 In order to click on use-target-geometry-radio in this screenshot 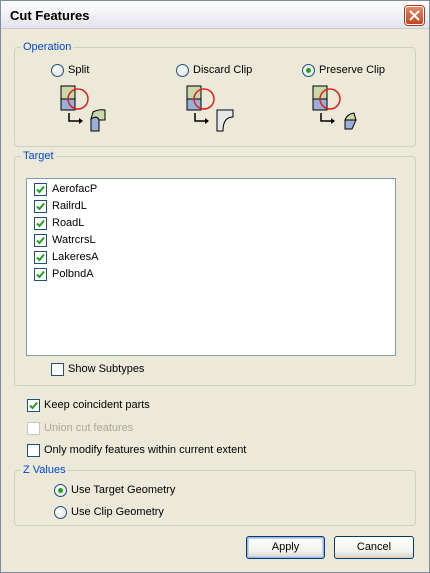, I will do `click(60, 490)`.